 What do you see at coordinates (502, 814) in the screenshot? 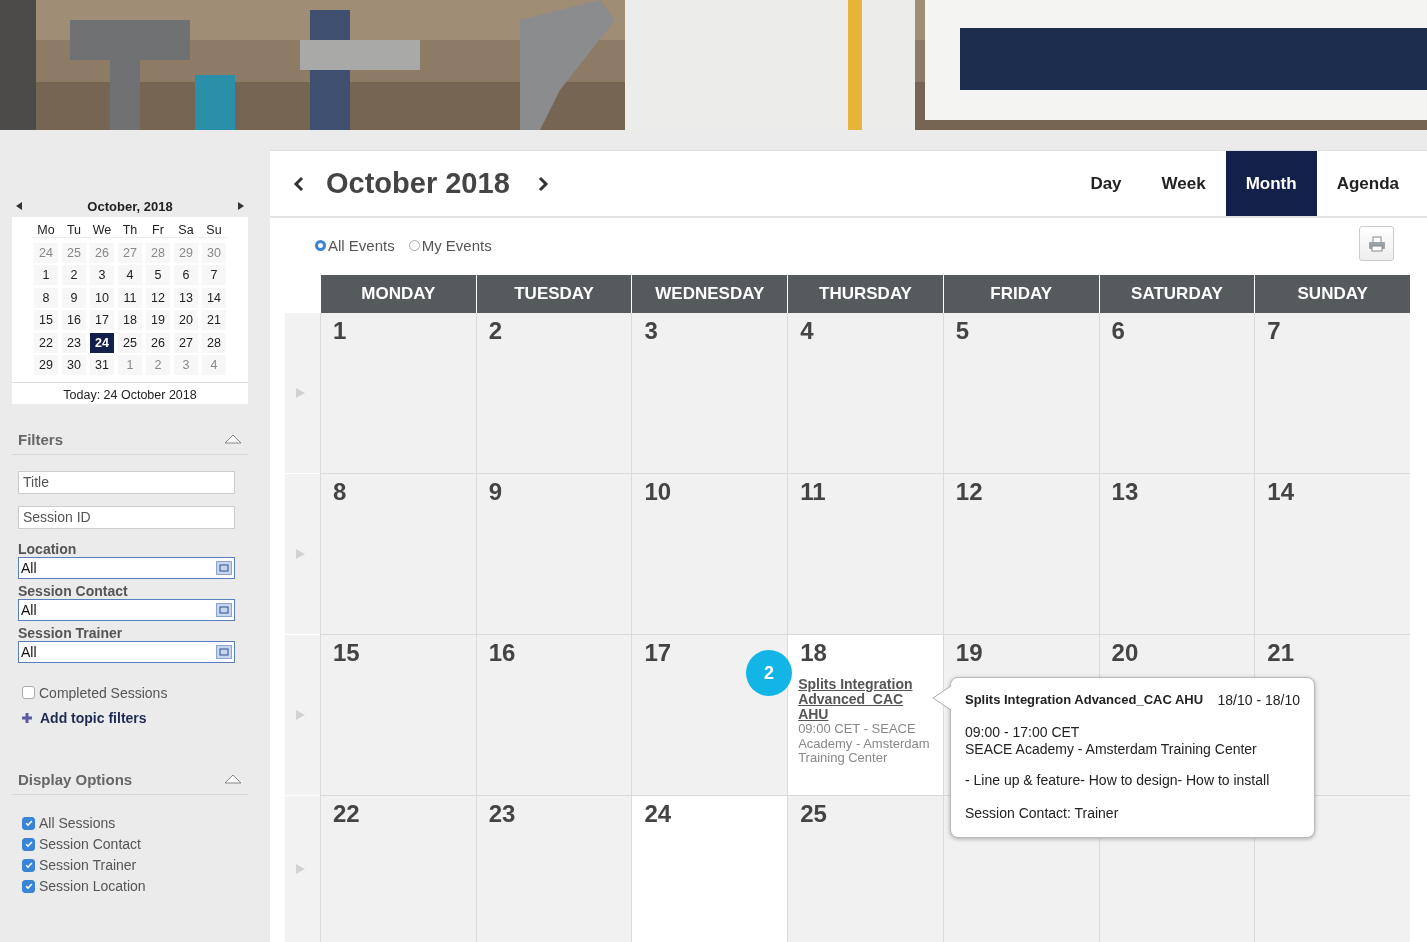
I see `day-number: 23` at bounding box center [502, 814].